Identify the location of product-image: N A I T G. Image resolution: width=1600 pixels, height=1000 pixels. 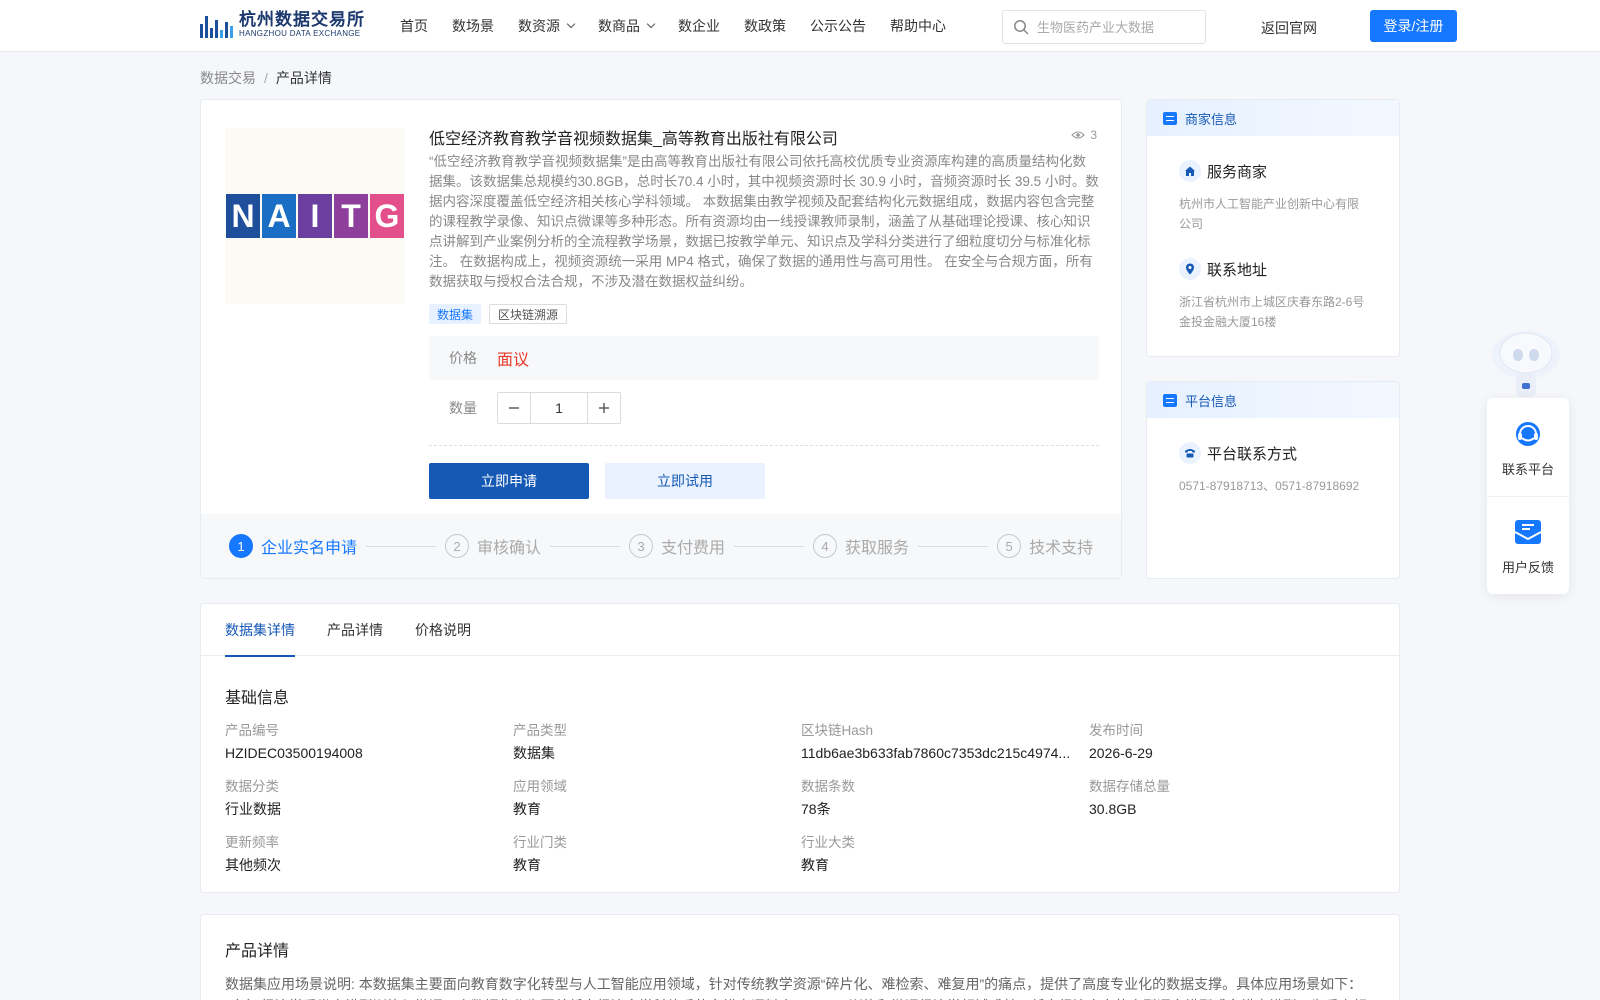
(315, 216).